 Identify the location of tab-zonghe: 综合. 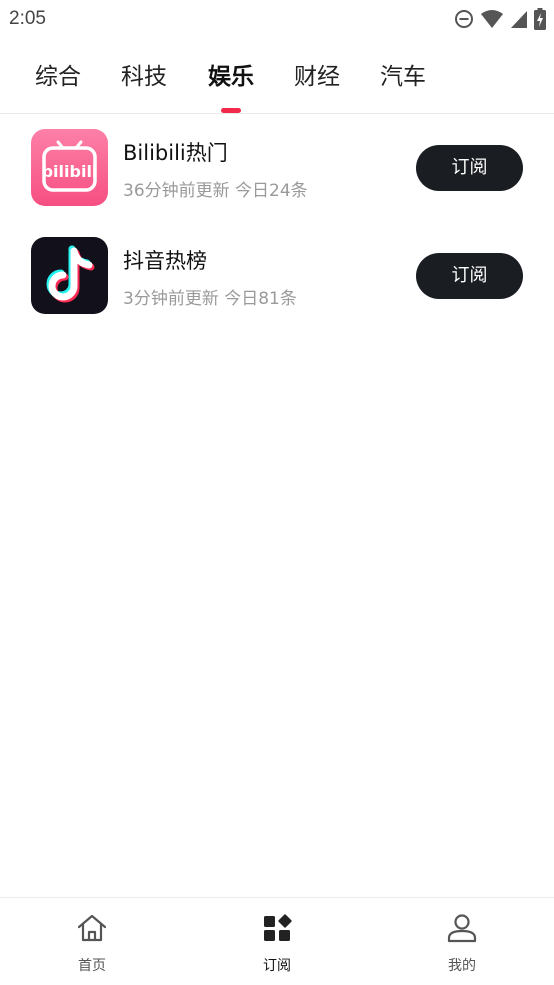
(58, 77).